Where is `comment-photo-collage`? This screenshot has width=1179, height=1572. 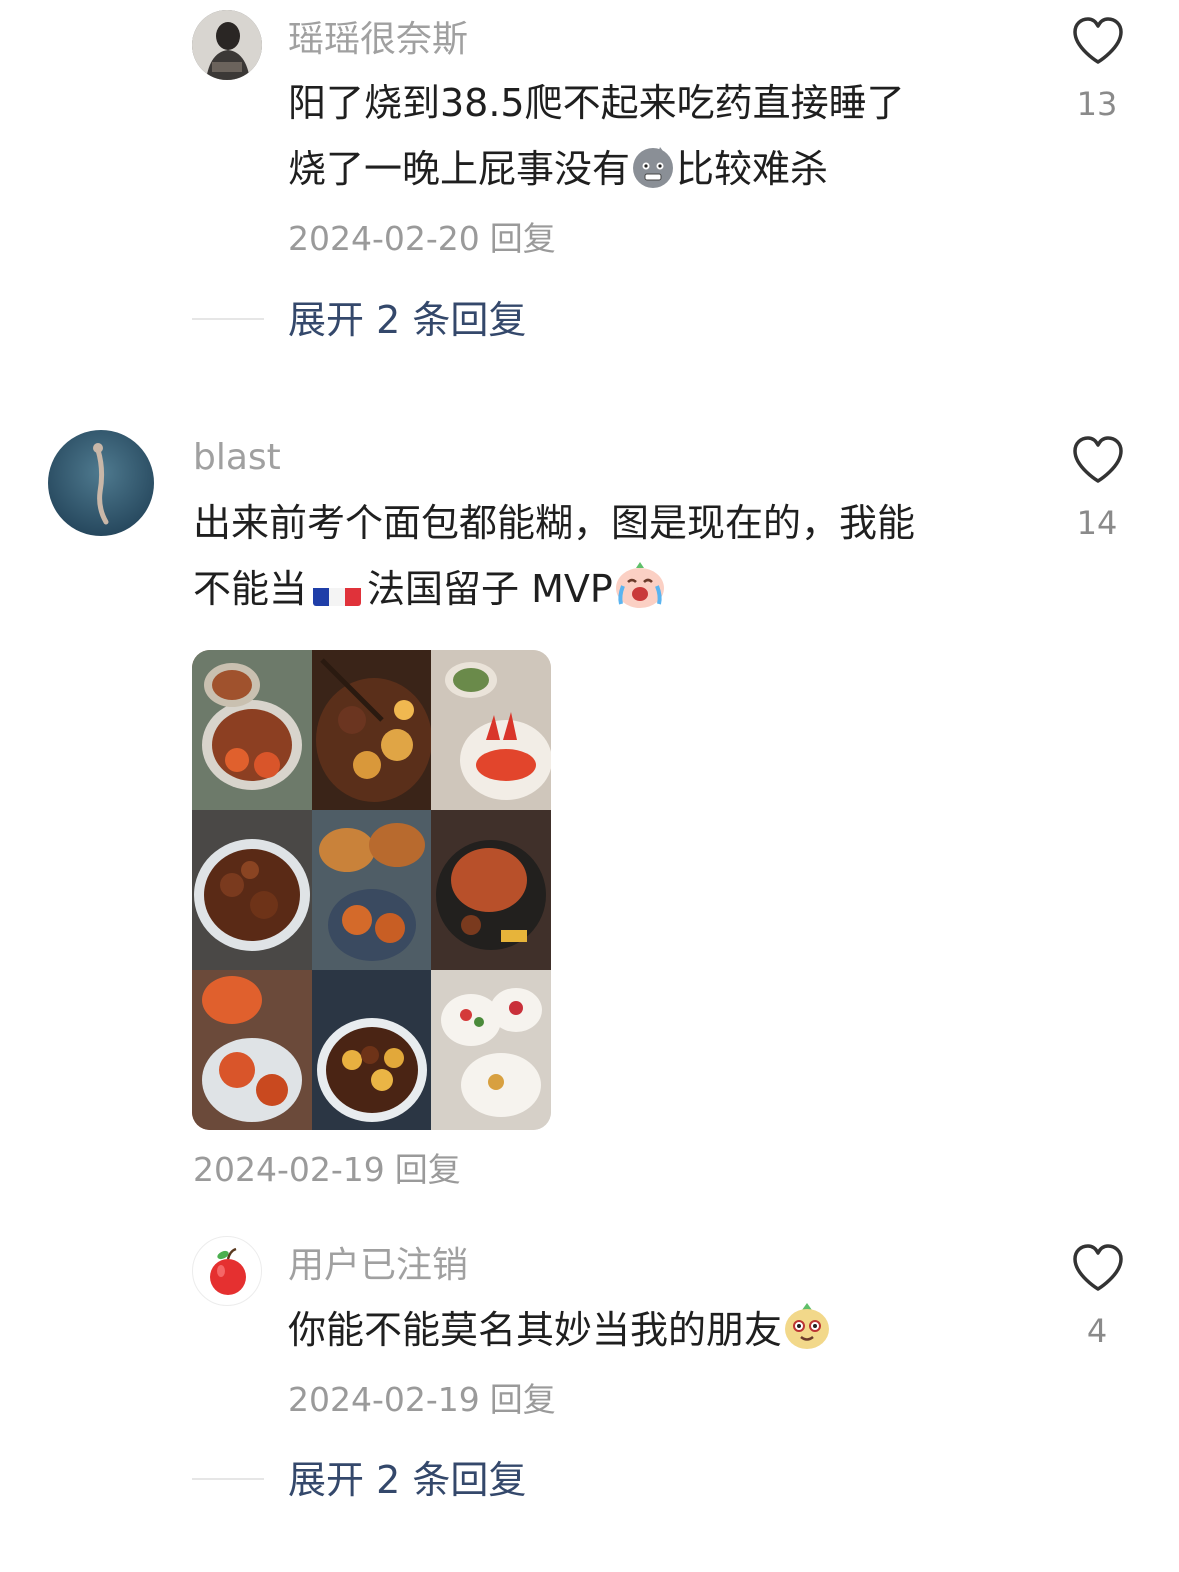 comment-photo-collage is located at coordinates (371, 890).